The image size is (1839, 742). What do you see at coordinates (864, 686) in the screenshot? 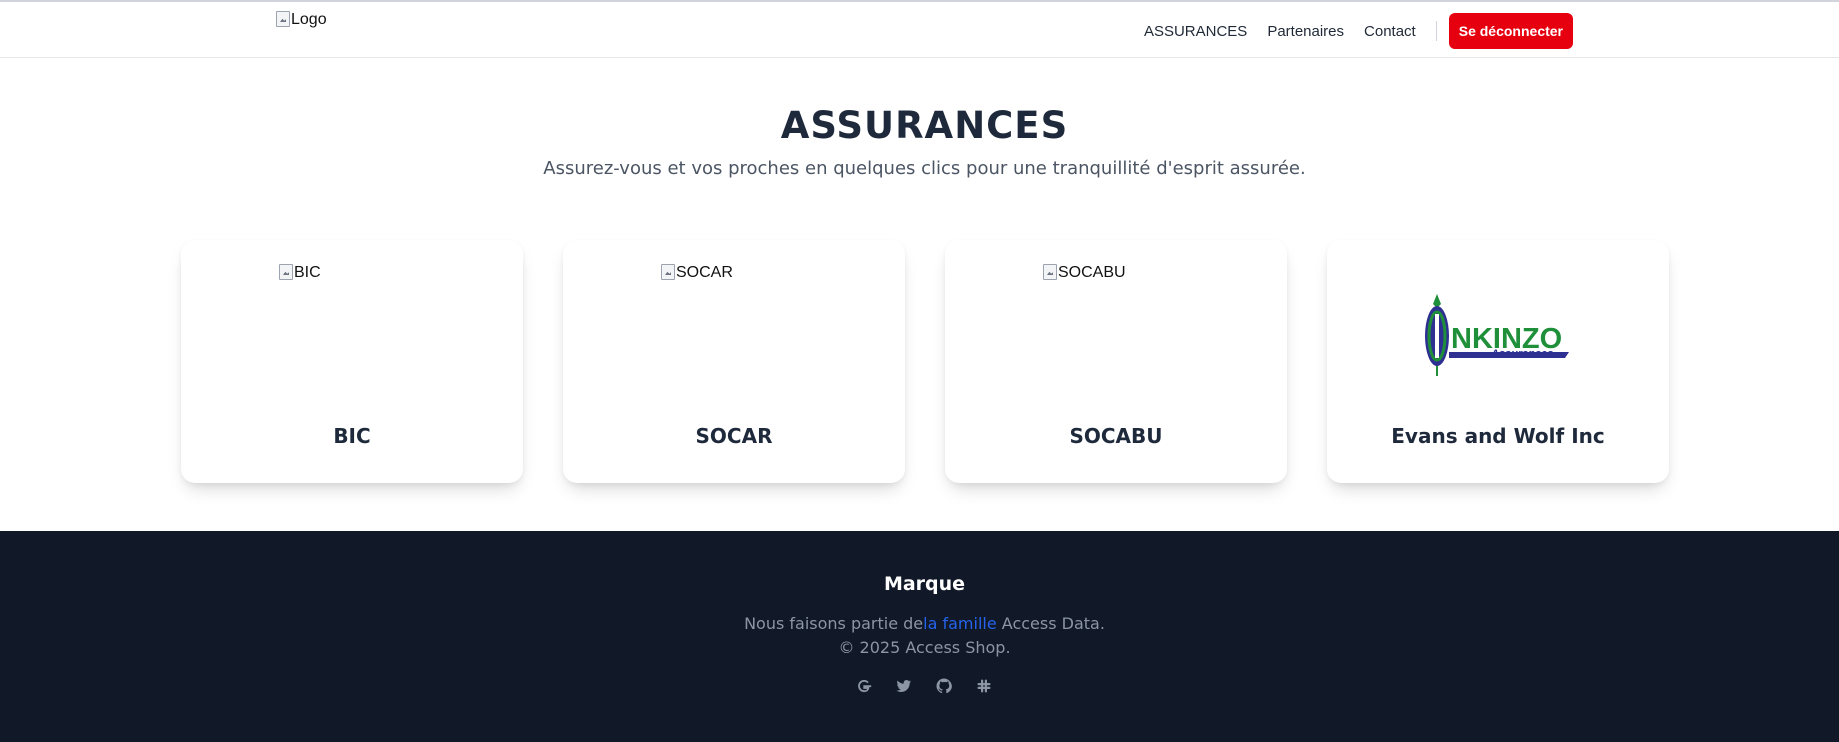
I see `google-icon` at bounding box center [864, 686].